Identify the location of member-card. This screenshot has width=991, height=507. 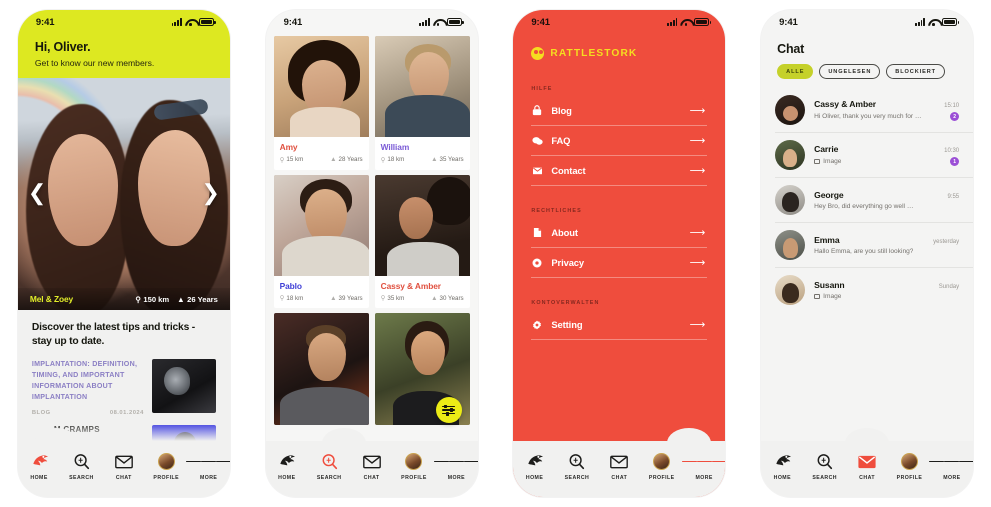
(321, 369).